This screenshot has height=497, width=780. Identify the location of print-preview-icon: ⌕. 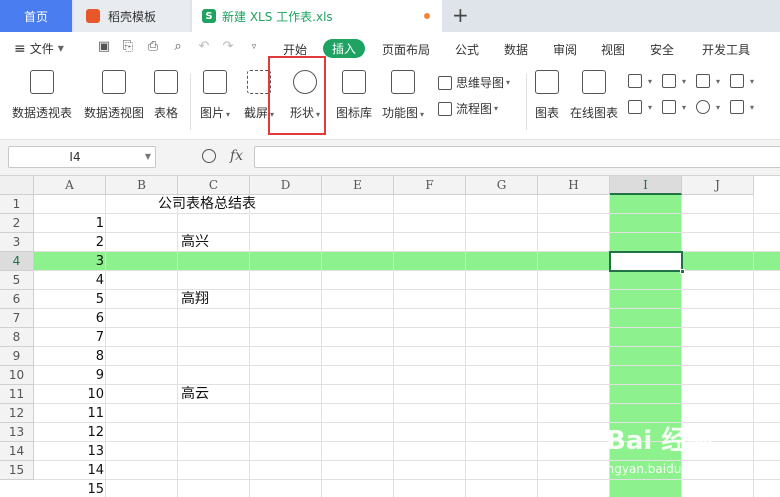
(178, 47).